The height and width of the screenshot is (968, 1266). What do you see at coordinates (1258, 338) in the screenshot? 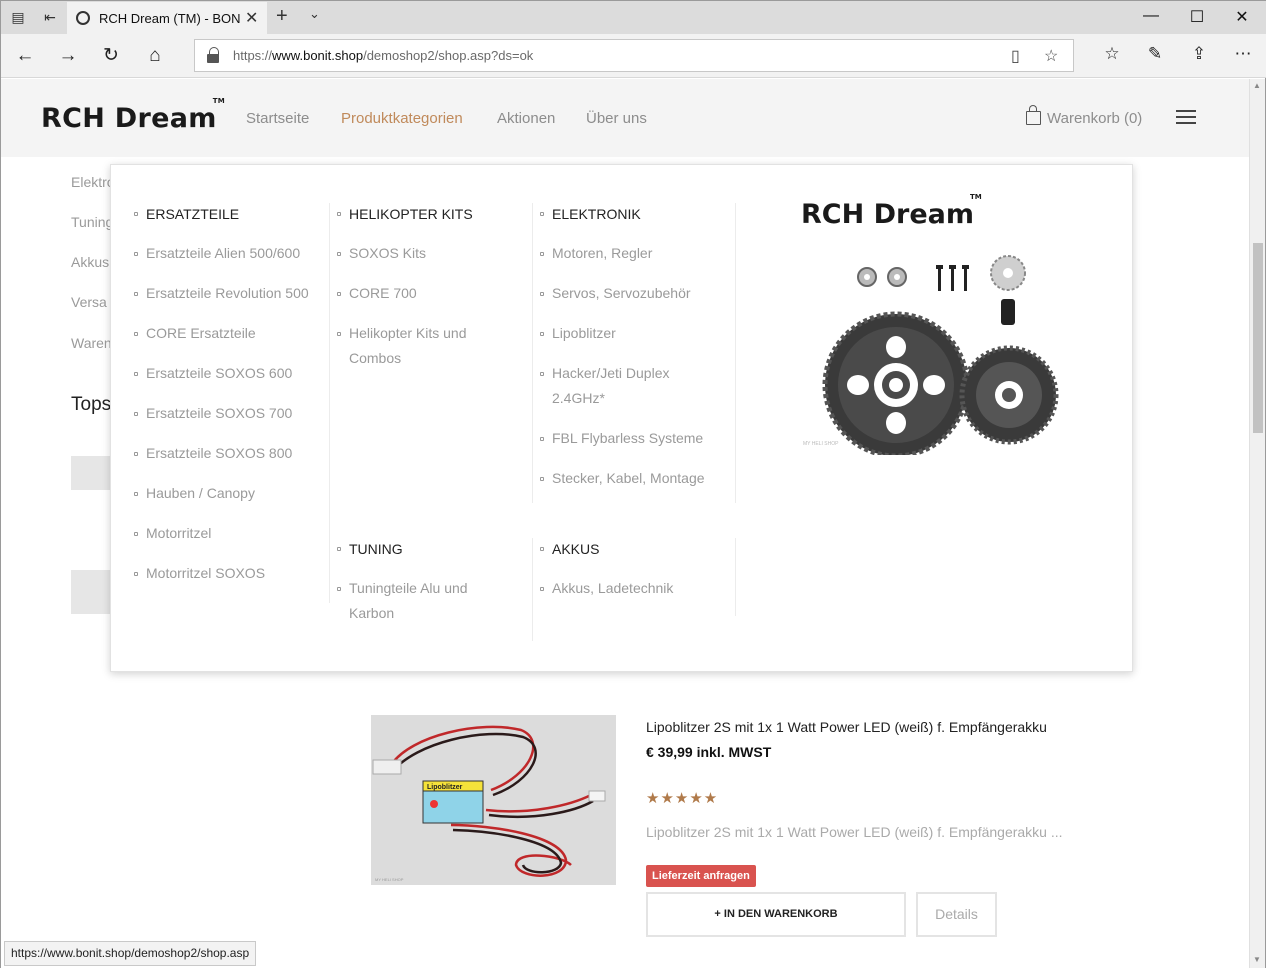
I see `scroll-thumb` at bounding box center [1258, 338].